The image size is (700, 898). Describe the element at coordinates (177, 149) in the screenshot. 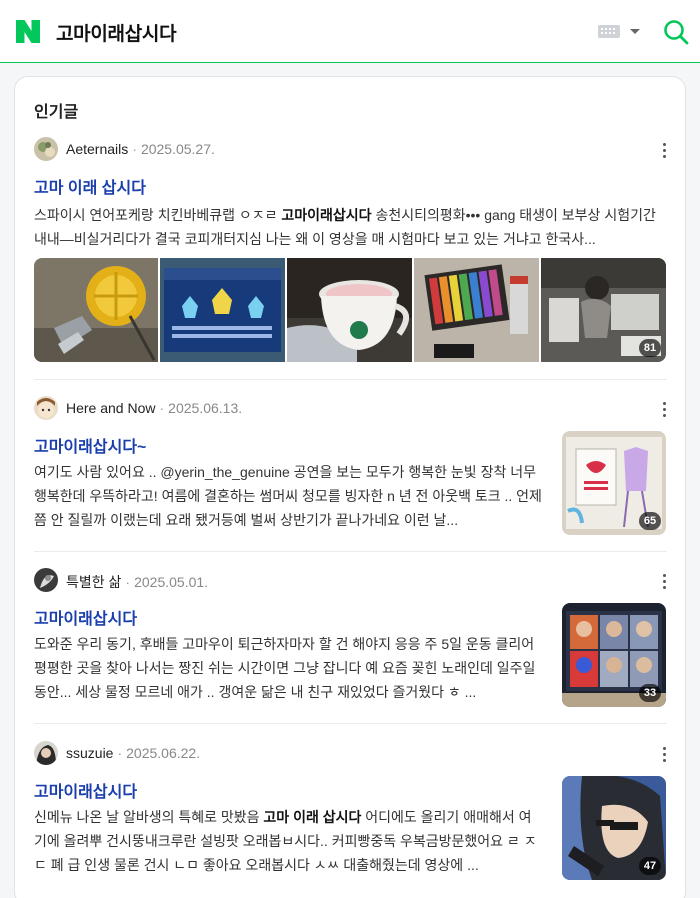

I see `post-date: 2025.05.27.` at that location.